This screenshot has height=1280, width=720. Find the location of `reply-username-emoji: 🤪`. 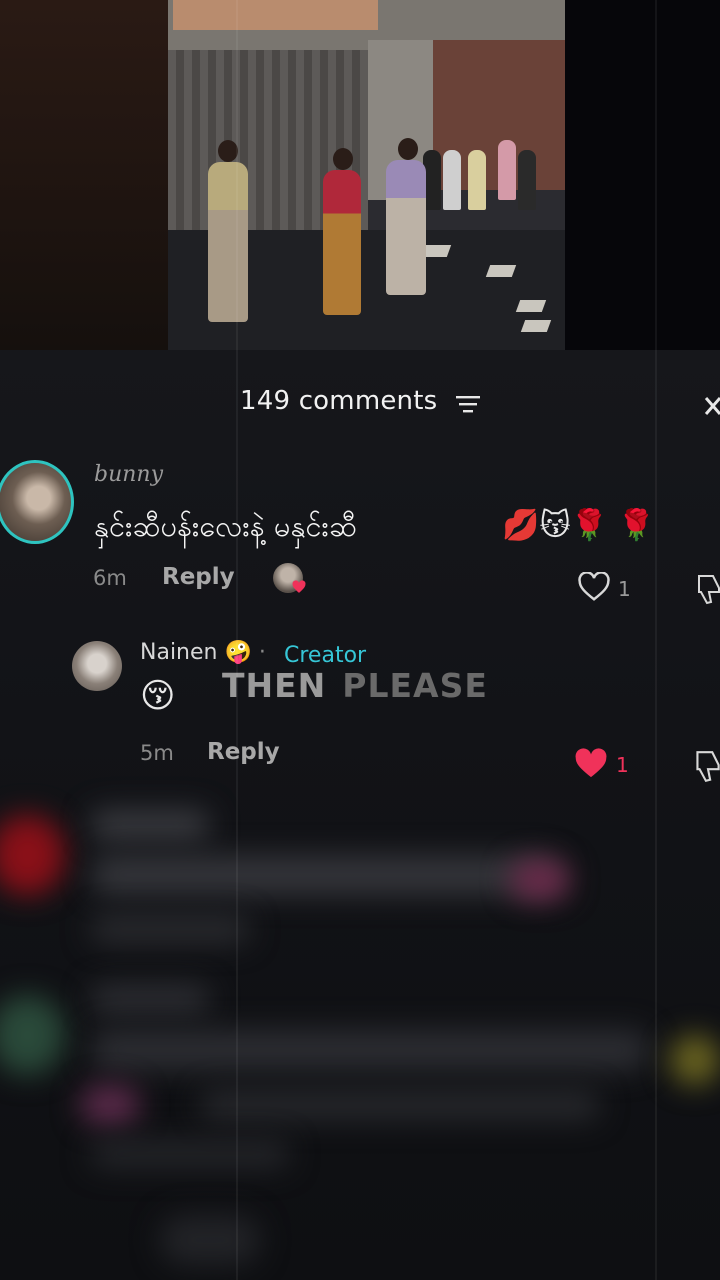

reply-username-emoji: 🤪 is located at coordinates (238, 652).